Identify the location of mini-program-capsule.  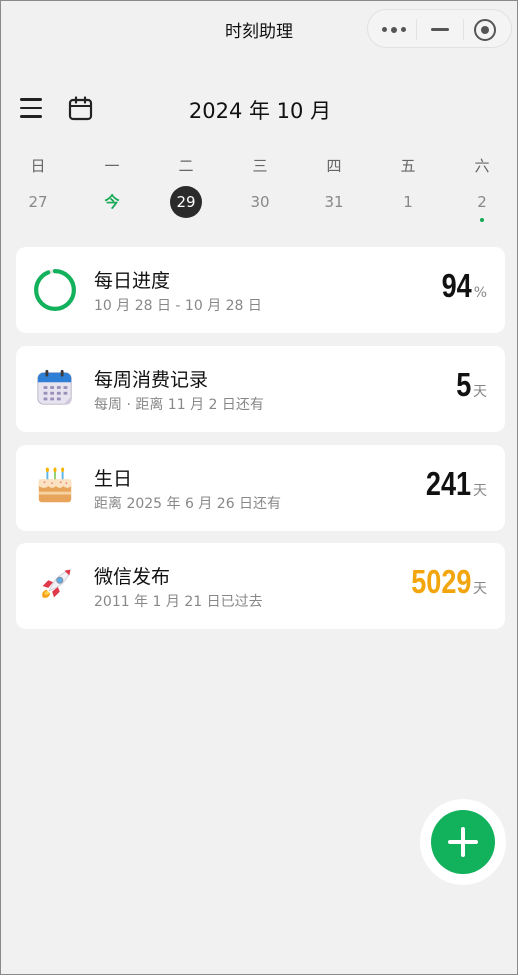
(439, 28).